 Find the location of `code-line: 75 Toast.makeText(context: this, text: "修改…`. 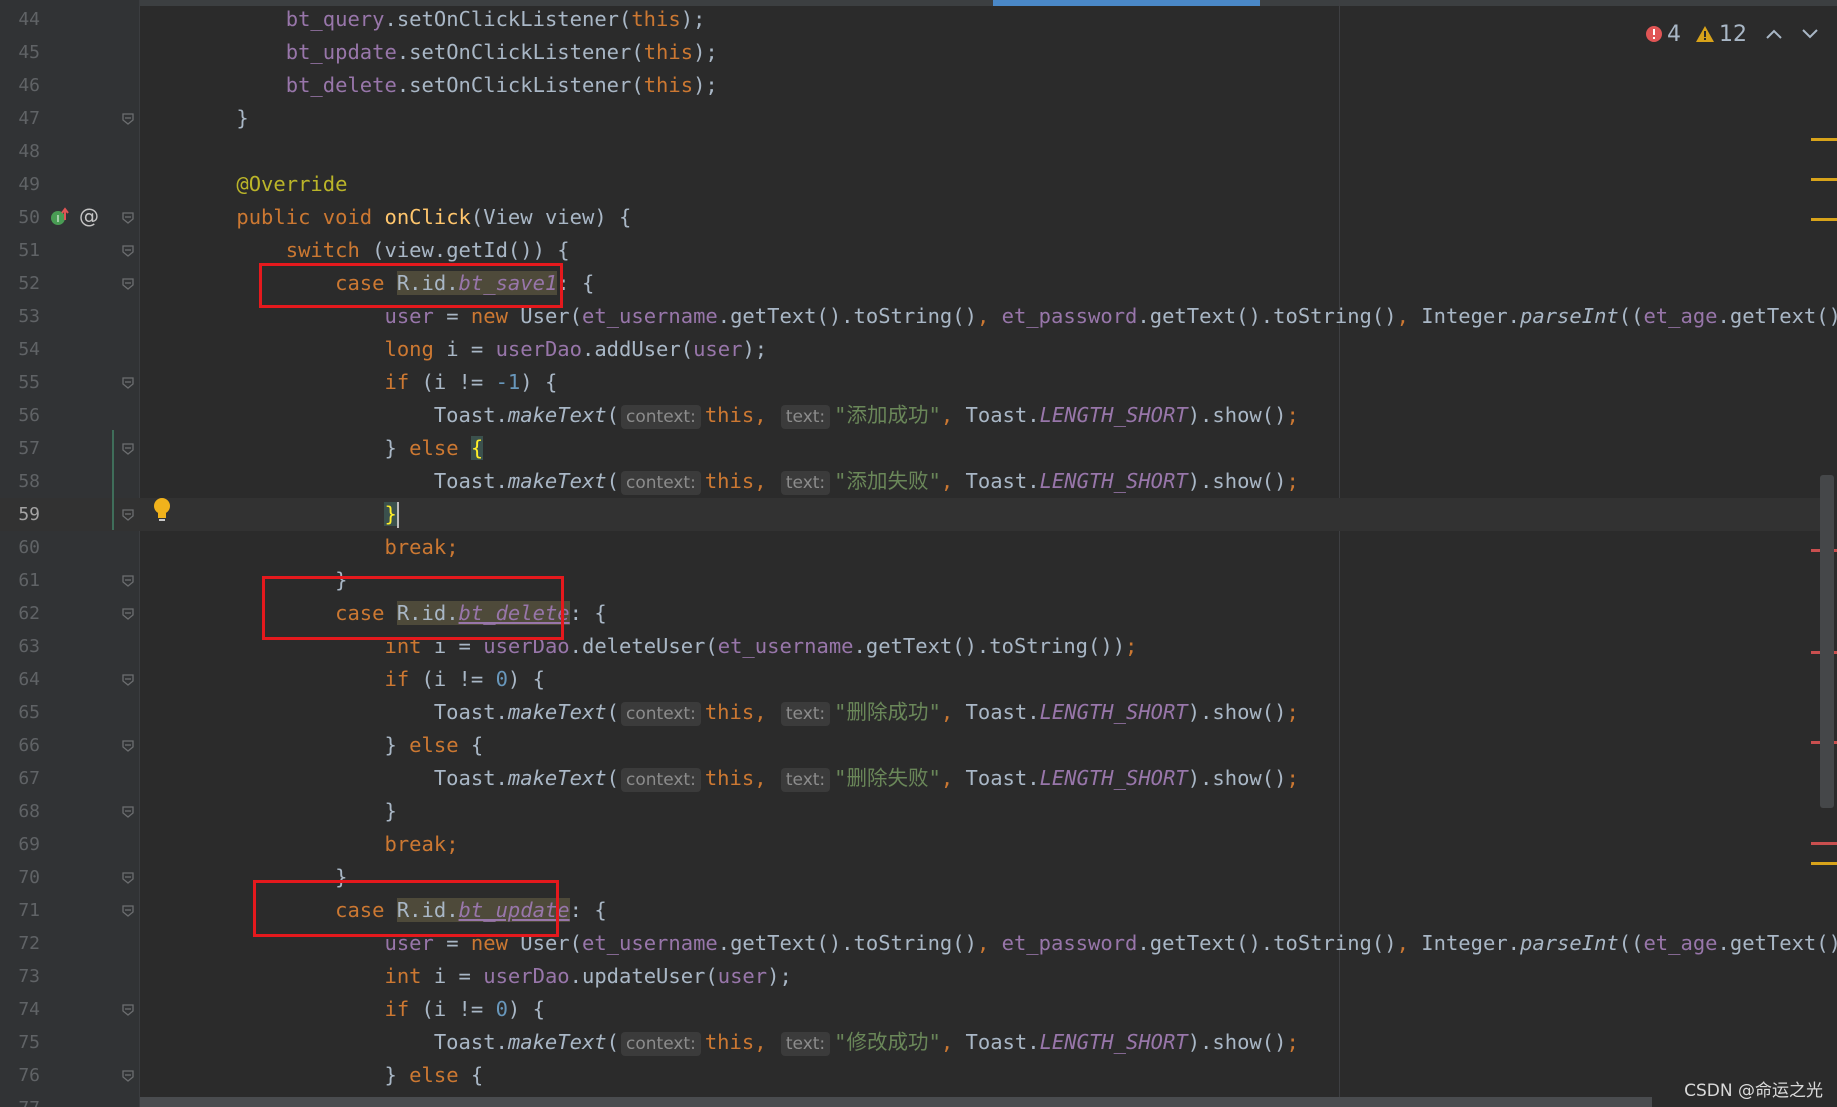

code-line: 75 Toast.makeText(context: this, text: "修改… is located at coordinates (910, 1042).